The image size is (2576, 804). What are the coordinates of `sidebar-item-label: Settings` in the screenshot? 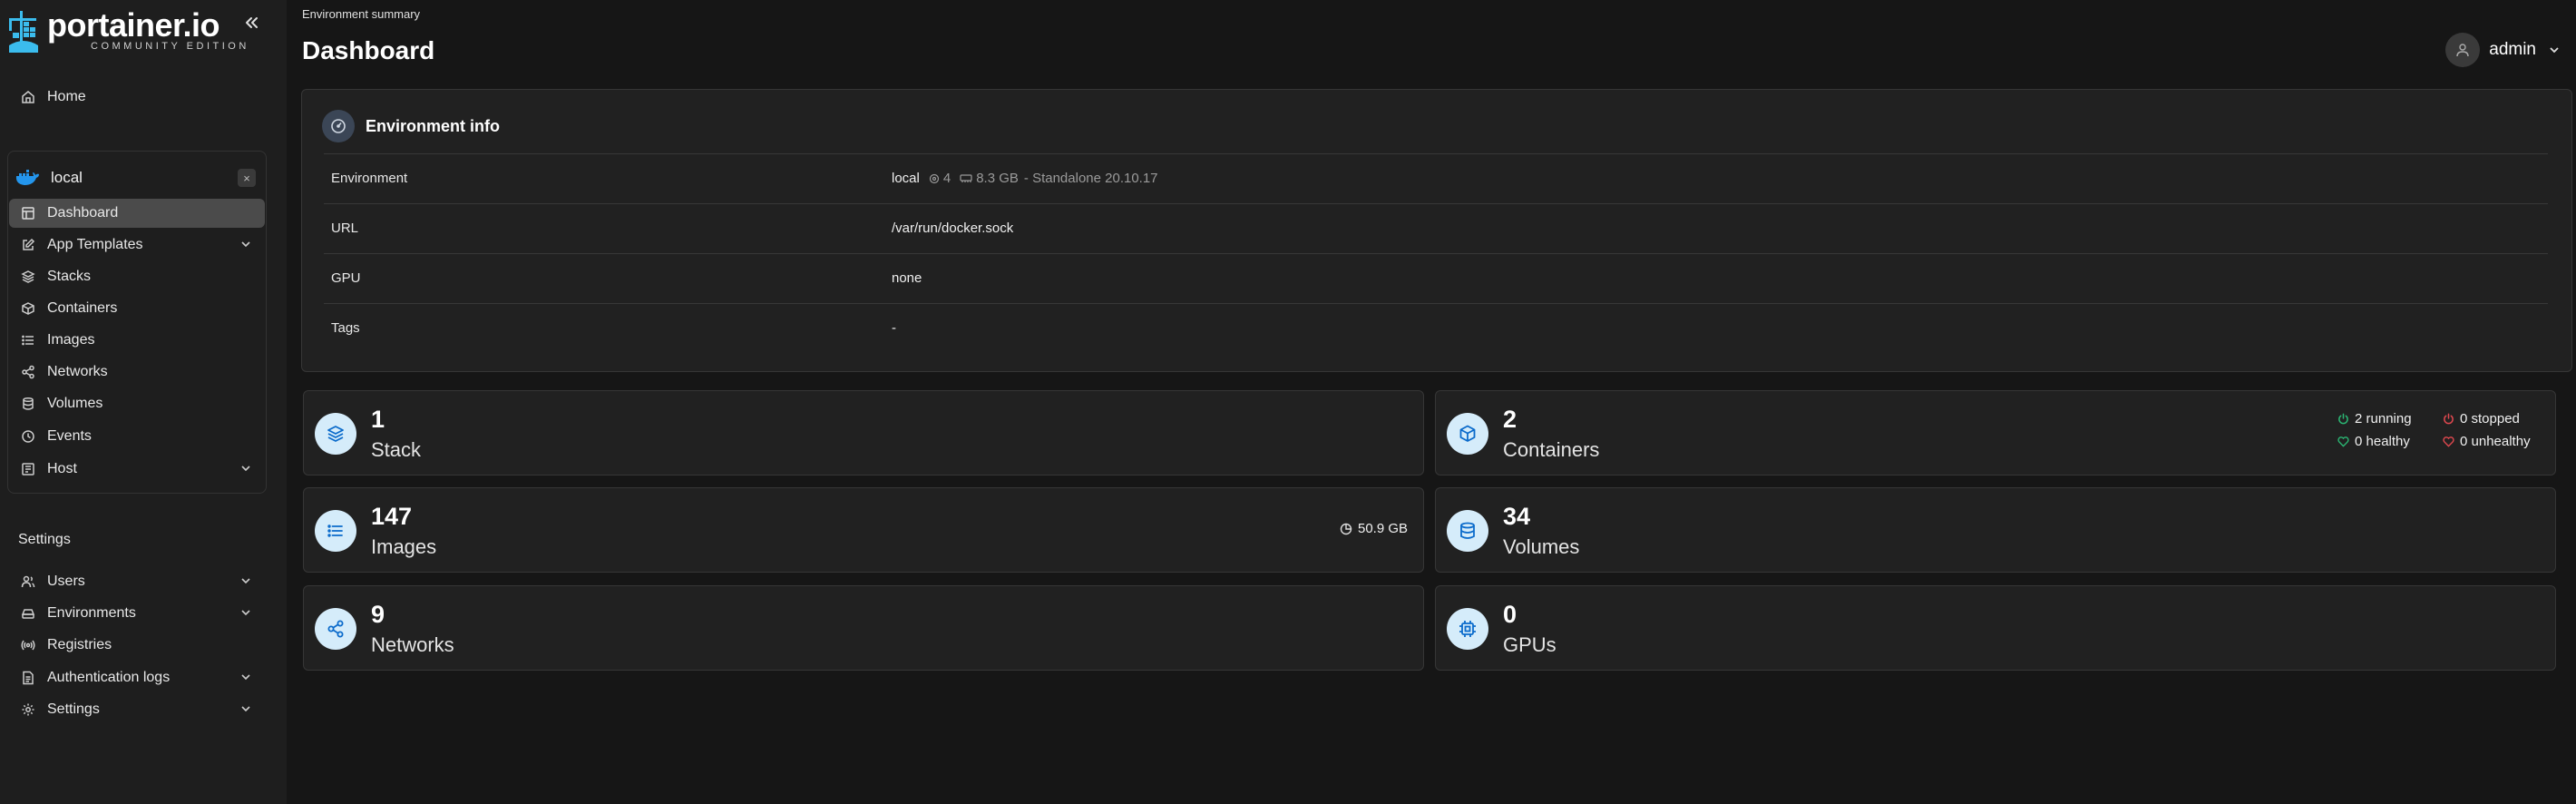 It's located at (73, 709).